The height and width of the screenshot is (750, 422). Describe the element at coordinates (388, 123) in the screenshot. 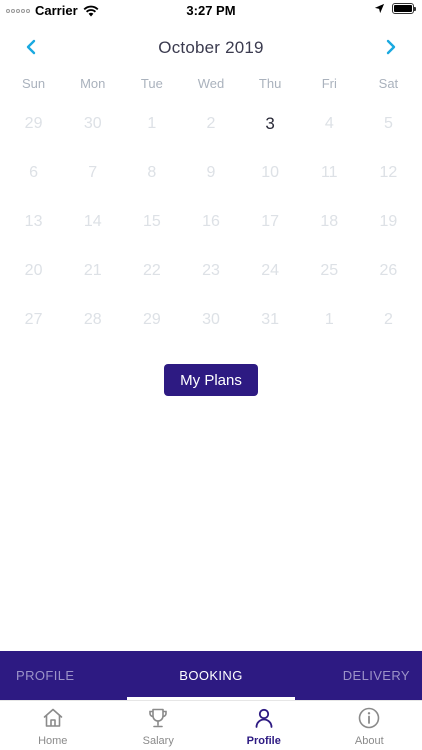

I see `calendar-day: 5` at that location.